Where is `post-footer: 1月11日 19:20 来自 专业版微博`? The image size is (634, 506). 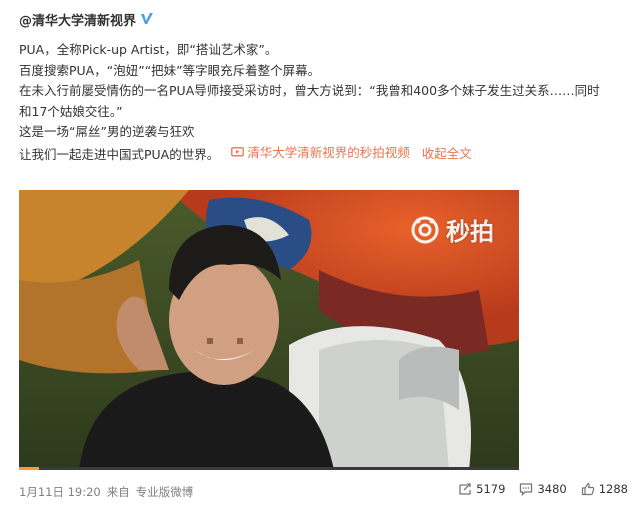
post-footer: 1月11日 19:20 来自 专业版微博 is located at coordinates (106, 492).